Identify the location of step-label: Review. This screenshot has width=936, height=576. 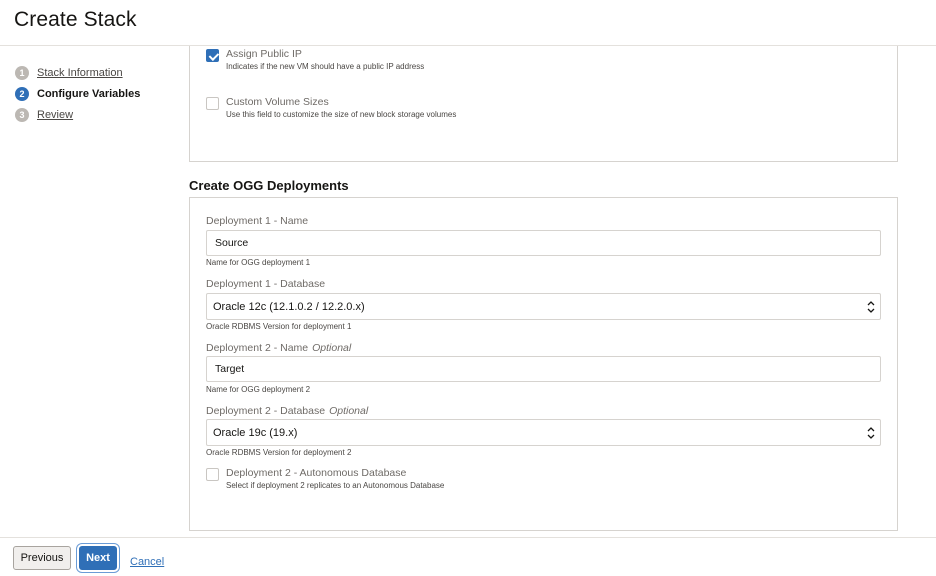
(55, 115).